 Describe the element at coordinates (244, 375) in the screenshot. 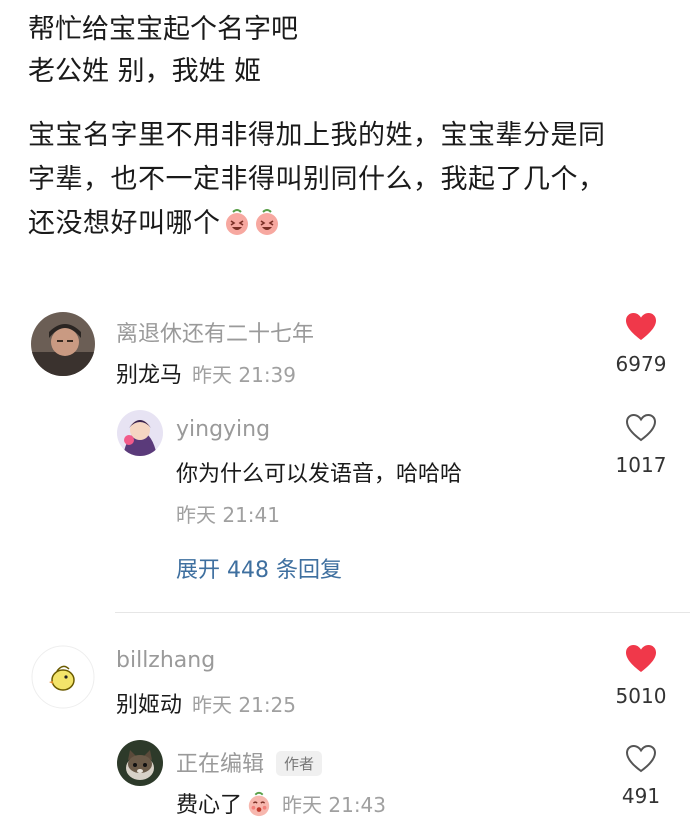

I see `comment-time: 昨天 21:39` at that location.